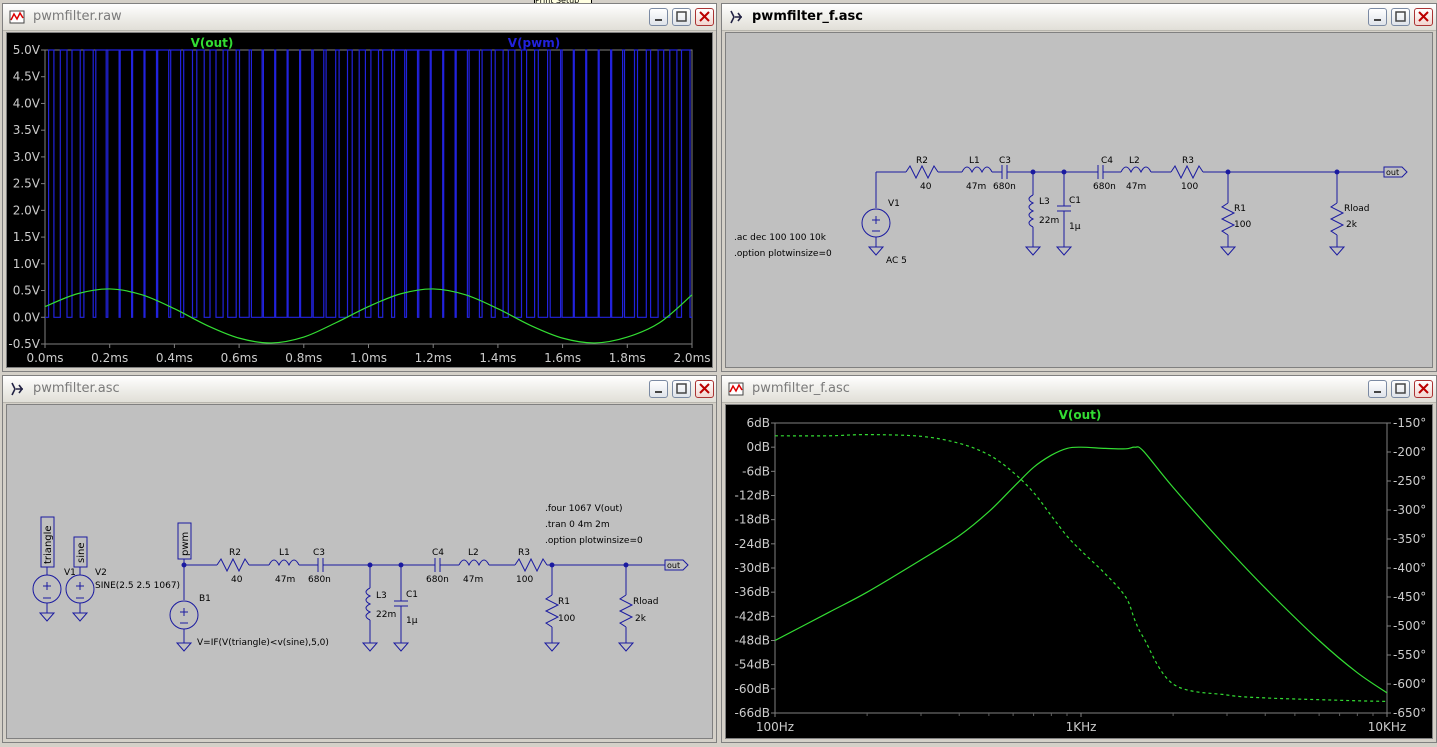  I want to click on legend-vpwm: V(pwm), so click(534, 43).